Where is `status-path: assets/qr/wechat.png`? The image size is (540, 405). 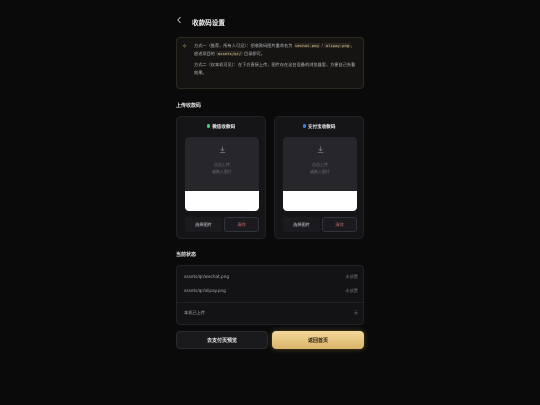 status-path: assets/qr/wechat.png is located at coordinates (206, 276).